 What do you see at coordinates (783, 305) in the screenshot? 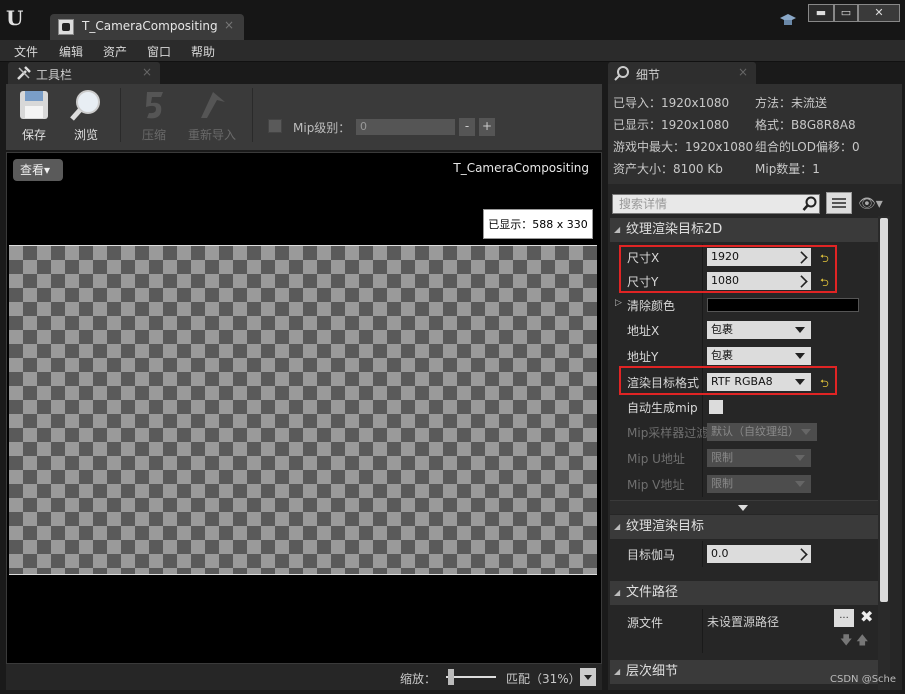
I see `clear-color-swatch` at bounding box center [783, 305].